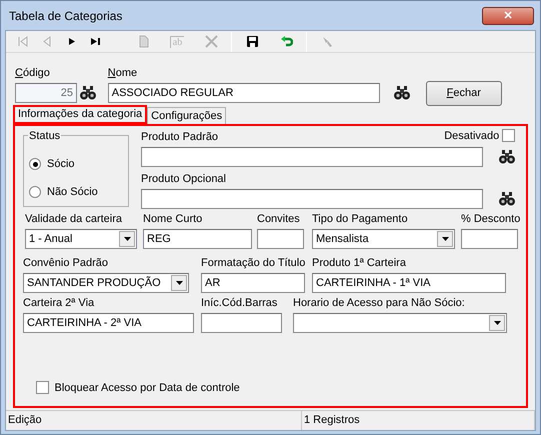 Image resolution: width=541 pixels, height=435 pixels. Describe the element at coordinates (418, 420) in the screenshot. I see `status-text: 1 Registros` at that location.